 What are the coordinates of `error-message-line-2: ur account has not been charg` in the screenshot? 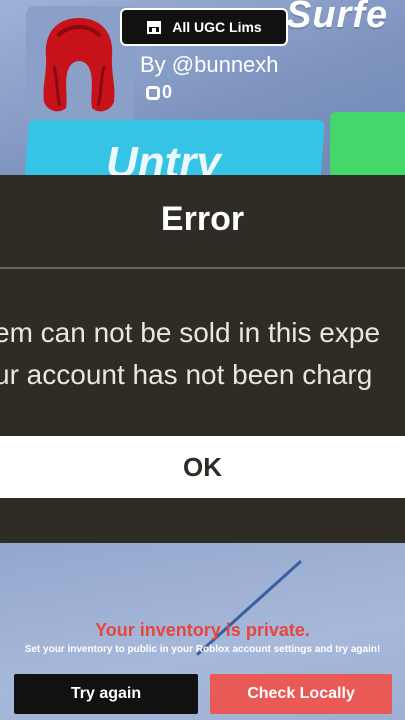 It's located at (186, 374).